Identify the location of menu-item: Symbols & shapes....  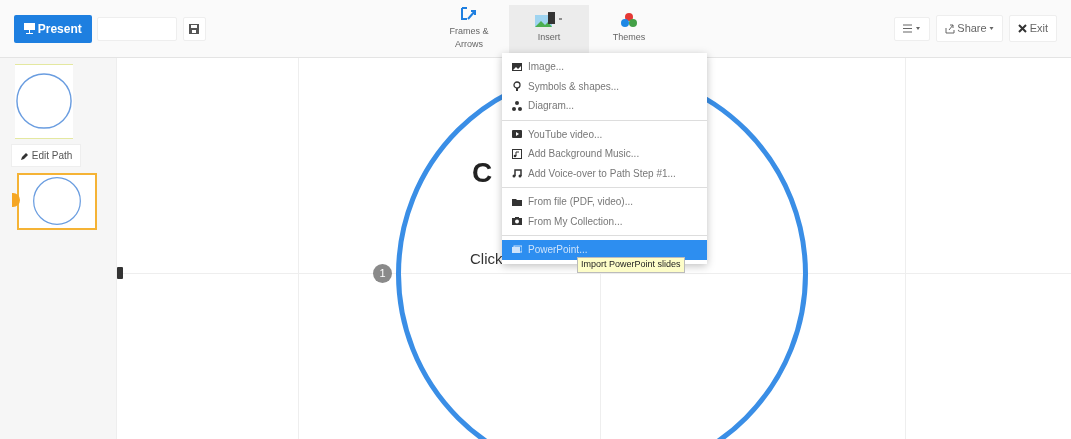
(604, 86).